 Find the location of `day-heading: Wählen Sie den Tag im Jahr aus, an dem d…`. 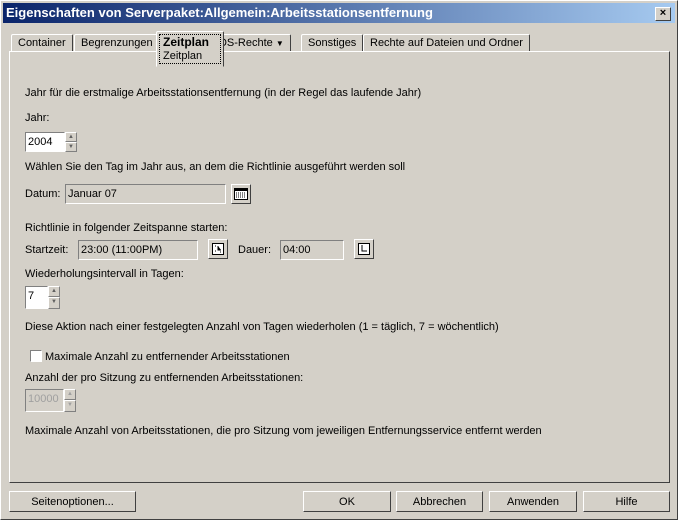

day-heading: Wählen Sie den Tag im Jahr aus, an dem d… is located at coordinates (215, 167).